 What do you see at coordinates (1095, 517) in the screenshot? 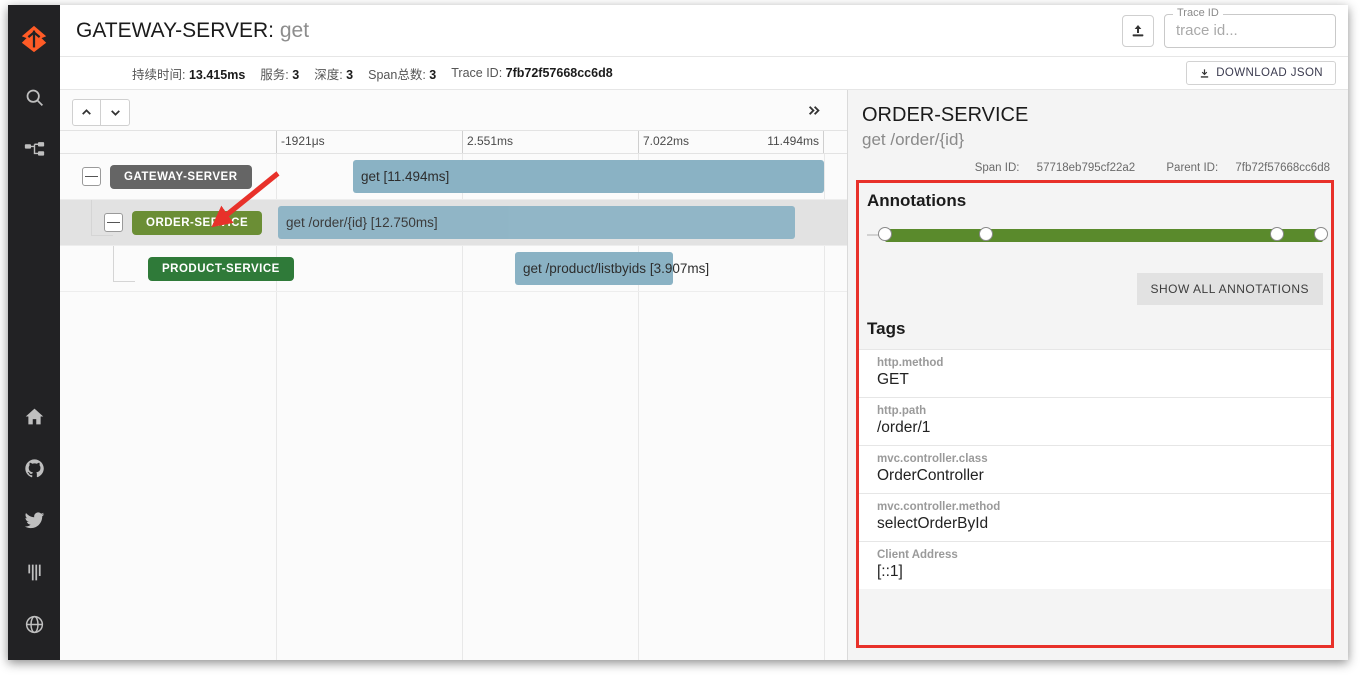
I see `table-row: mvc.controller.method selectOrderById` at bounding box center [1095, 517].